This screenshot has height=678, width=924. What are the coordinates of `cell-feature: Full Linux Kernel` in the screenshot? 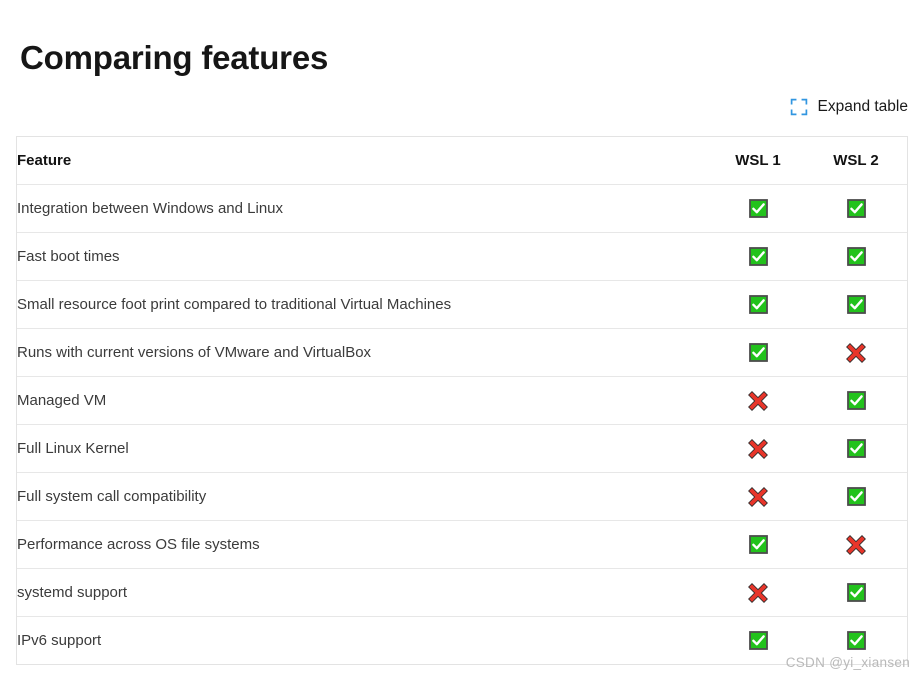 It's located at (364, 448).